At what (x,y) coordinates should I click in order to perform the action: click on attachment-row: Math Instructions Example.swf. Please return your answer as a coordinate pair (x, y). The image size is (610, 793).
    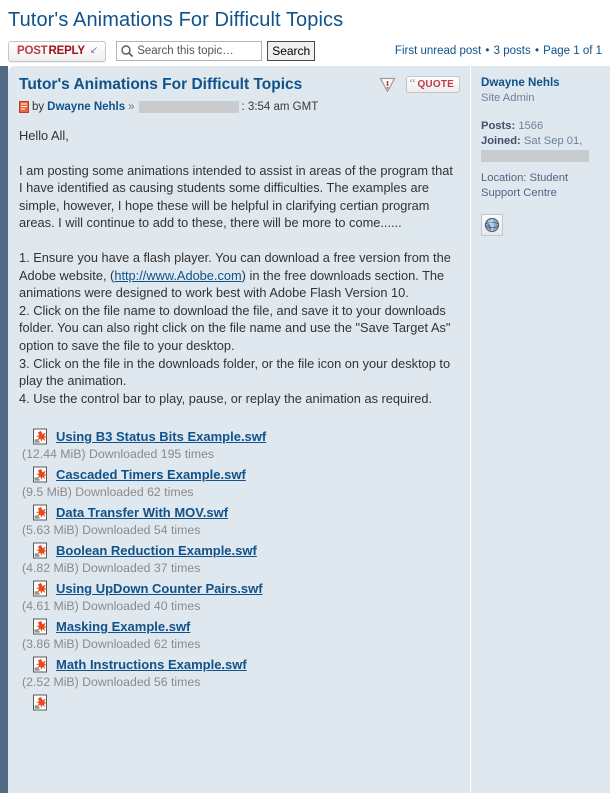
    Looking at the image, I should click on (239, 664).